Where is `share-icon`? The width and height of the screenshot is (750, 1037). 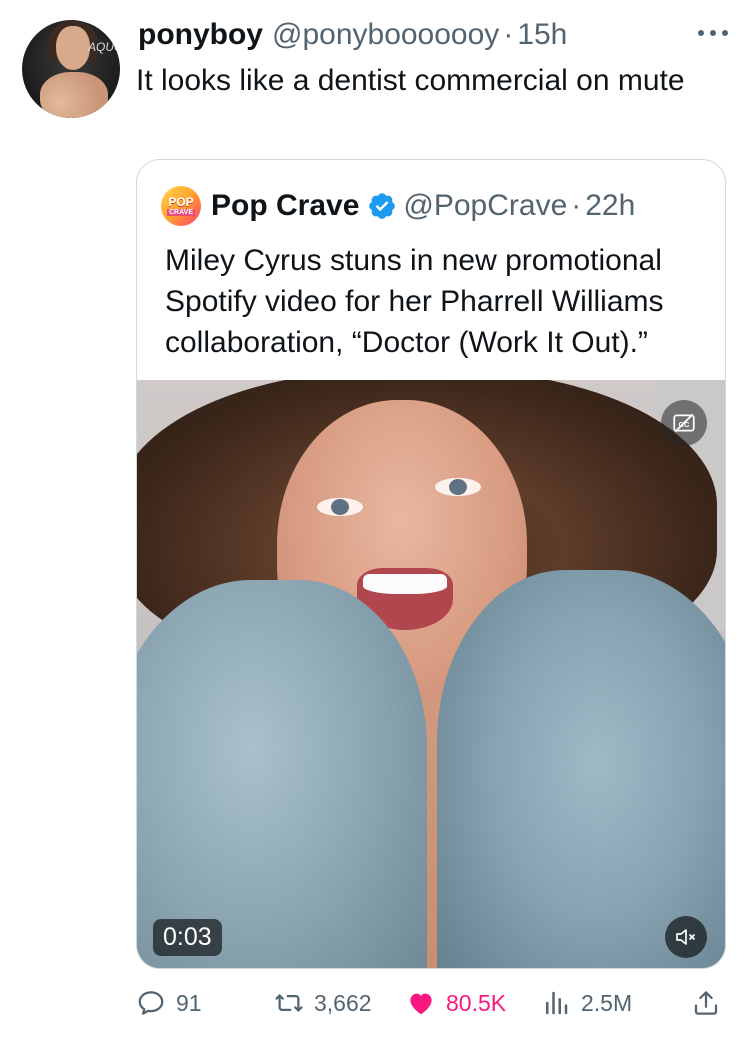 share-icon is located at coordinates (706, 1003).